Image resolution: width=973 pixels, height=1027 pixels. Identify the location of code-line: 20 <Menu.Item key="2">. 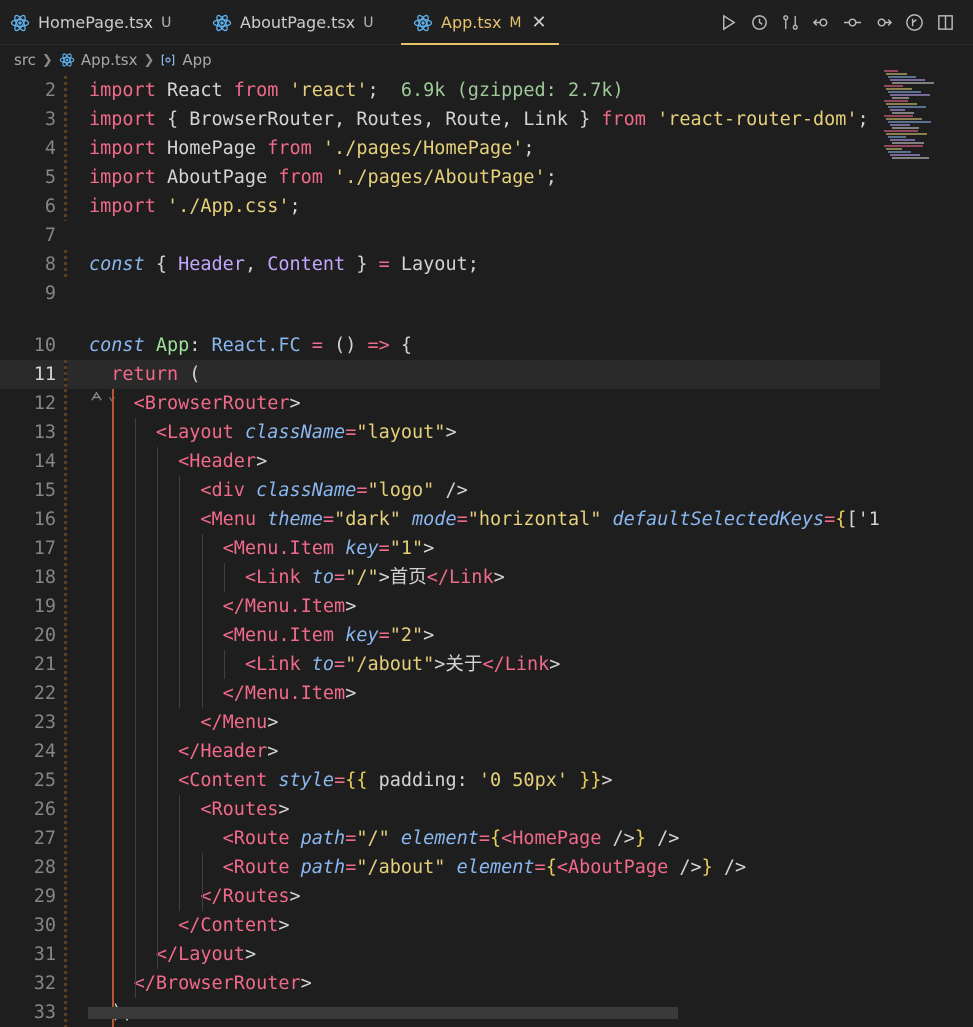
(440, 635).